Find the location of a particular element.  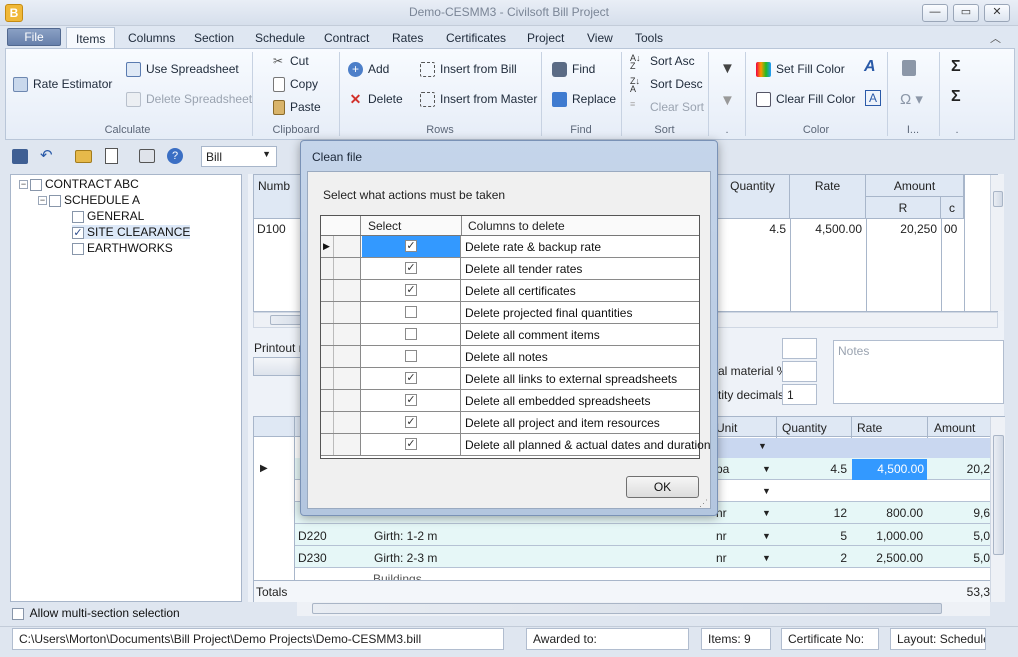

item-amount-c-cell: 00 is located at coordinates (950, 229).